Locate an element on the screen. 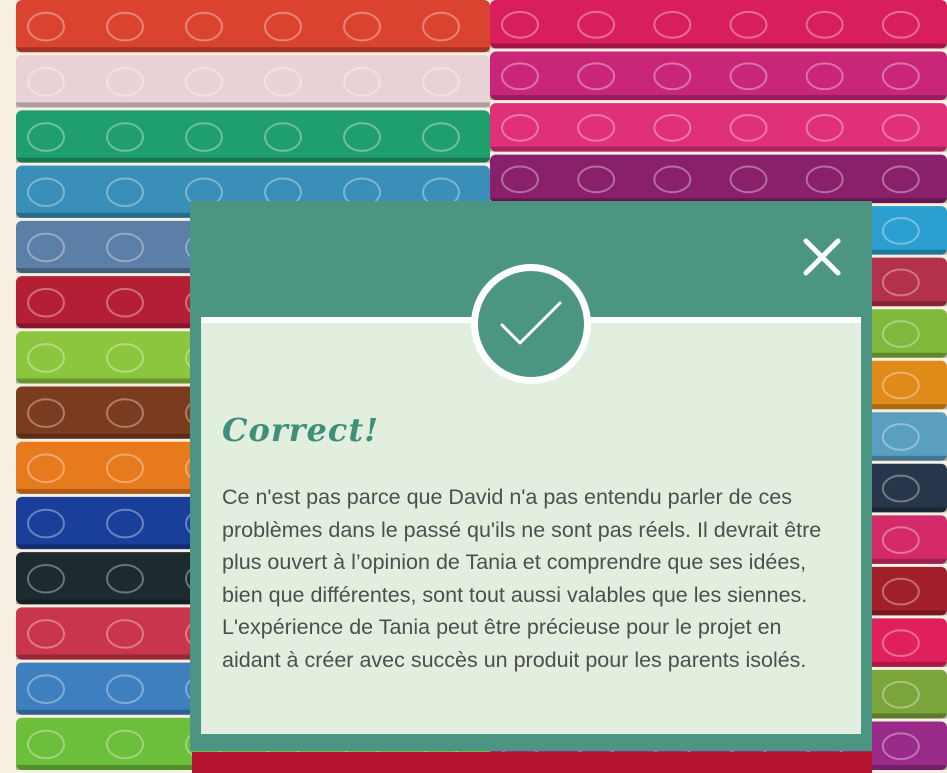 This screenshot has width=947, height=773. checkmark-icon is located at coordinates (531, 323).